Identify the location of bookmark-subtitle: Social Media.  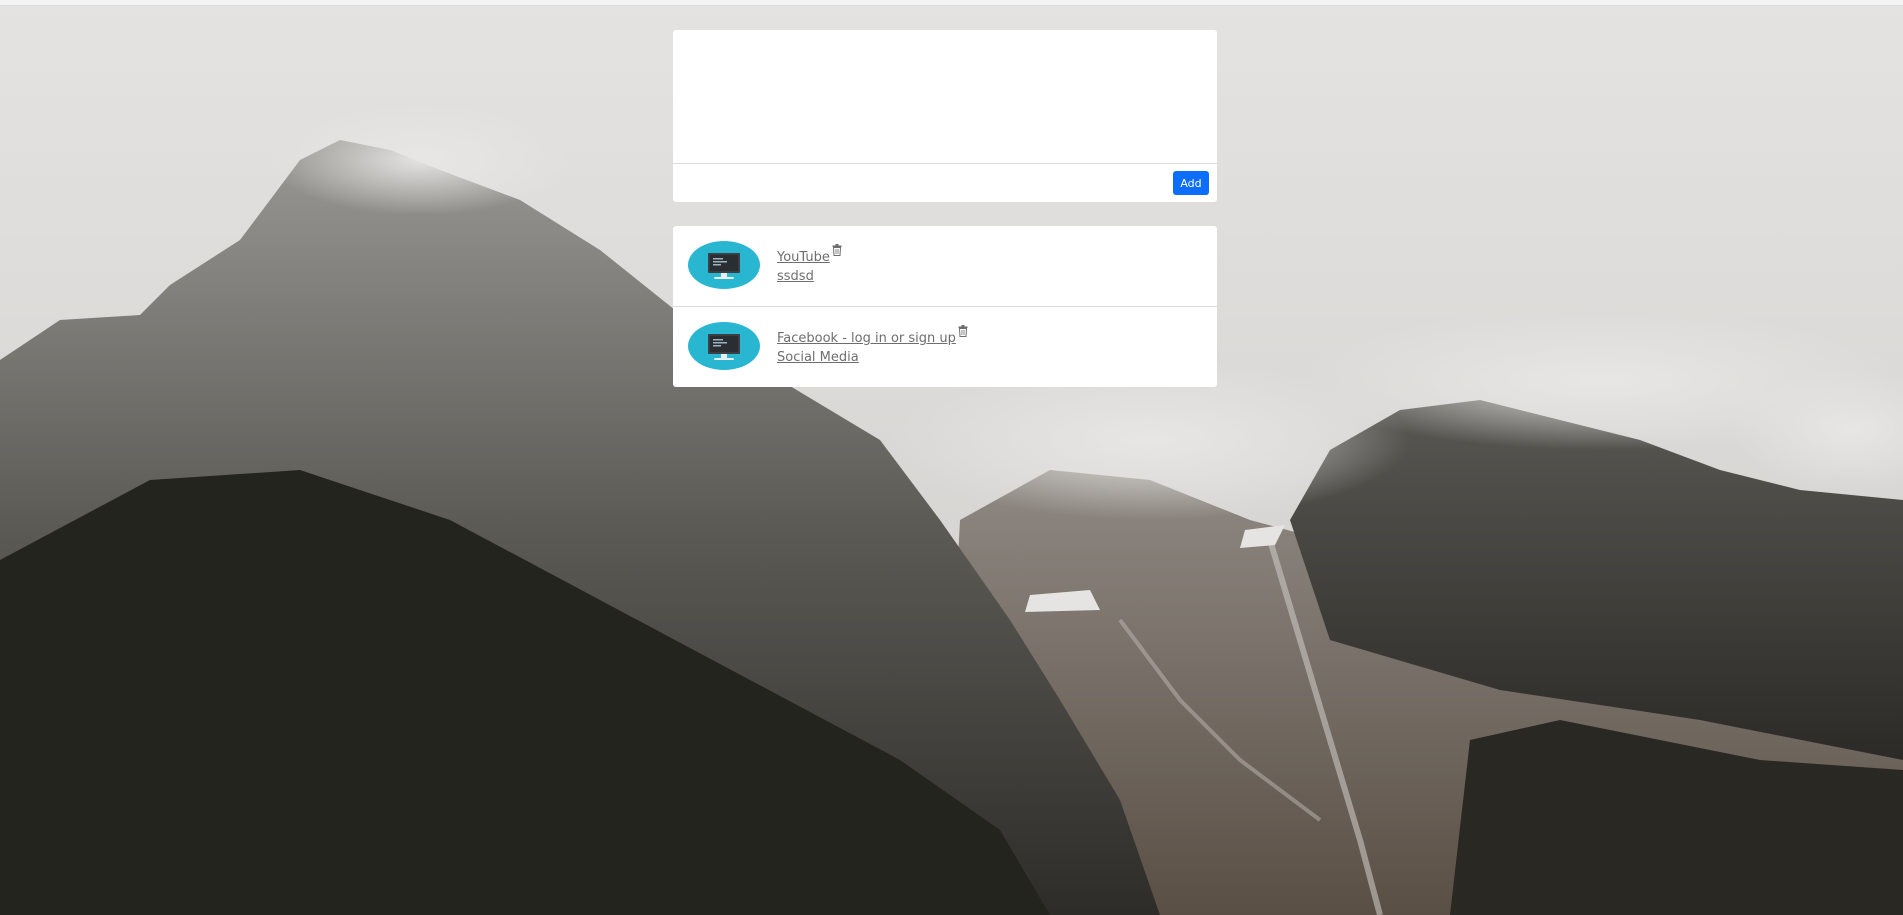
(872, 357).